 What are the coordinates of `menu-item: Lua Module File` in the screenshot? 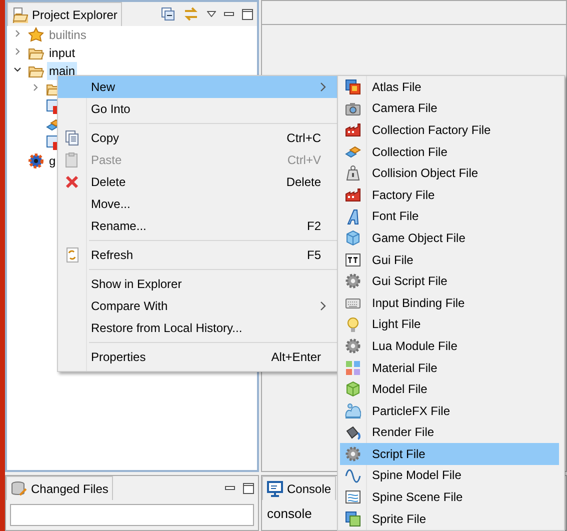 It's located at (449, 346).